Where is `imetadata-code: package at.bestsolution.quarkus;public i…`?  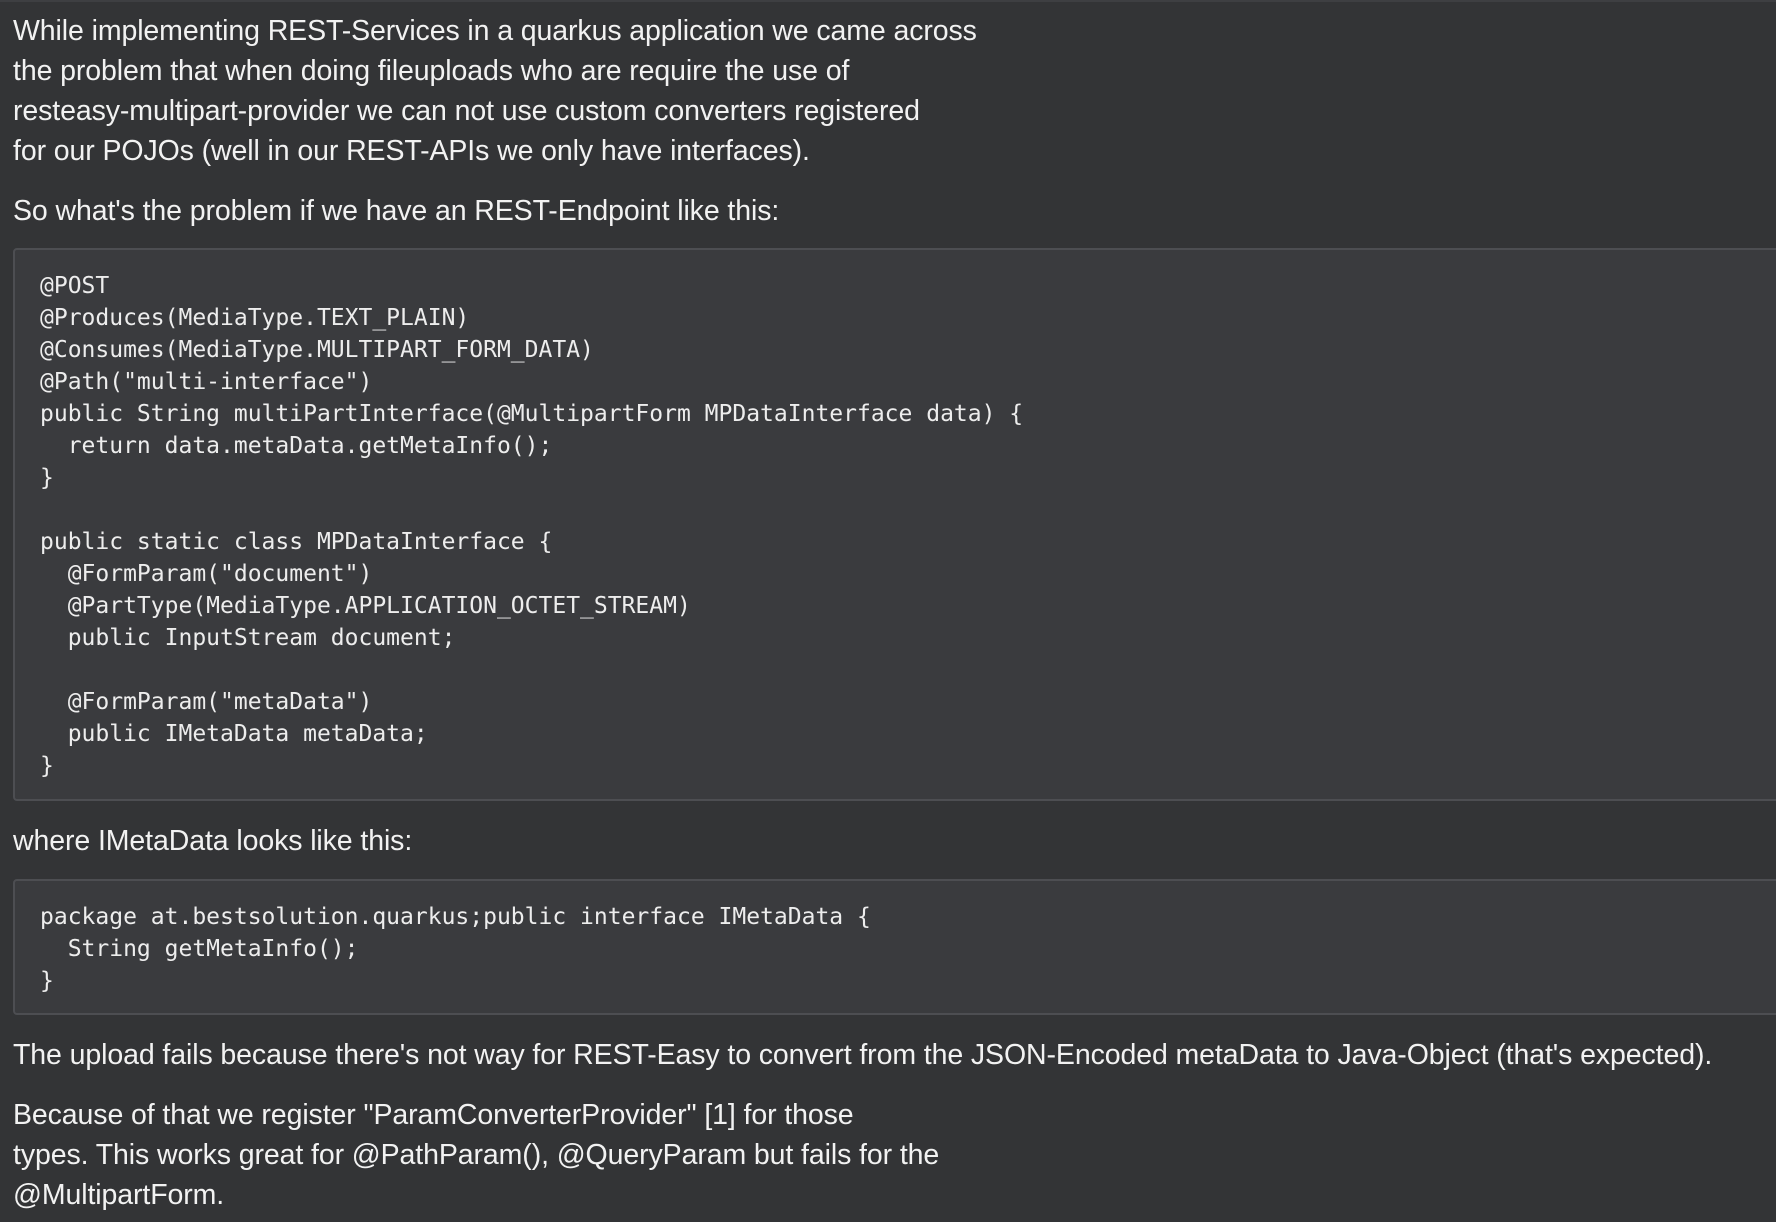 imetadata-code: package at.bestsolution.quarkus;public i… is located at coordinates (455, 949).